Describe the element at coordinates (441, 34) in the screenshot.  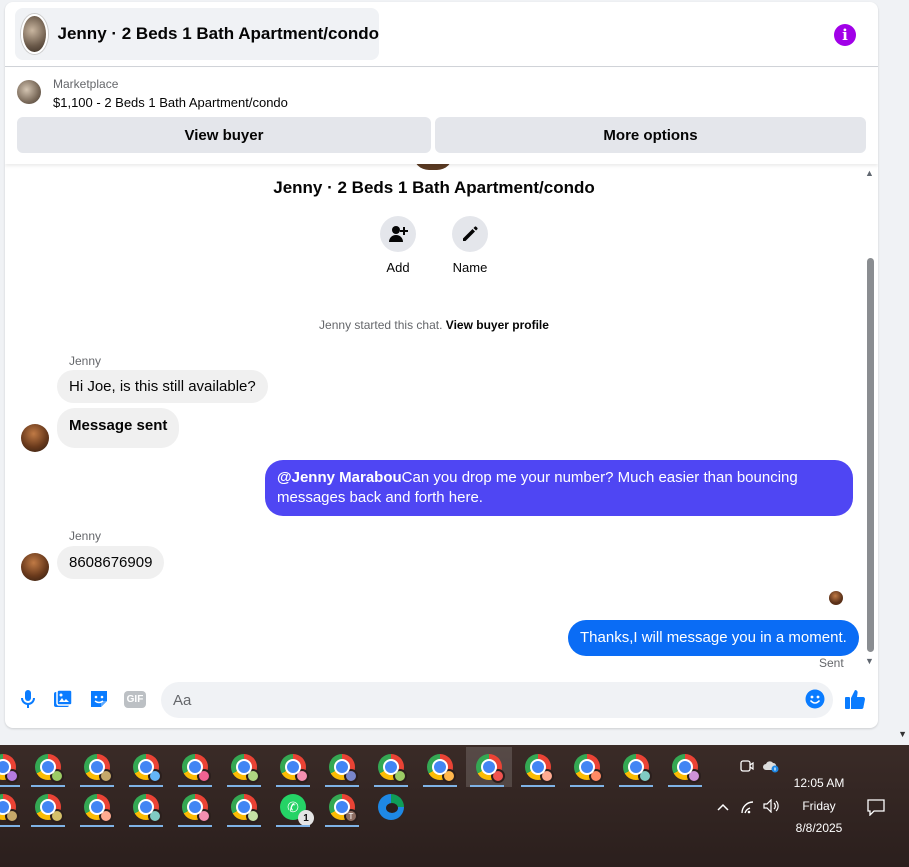
I see `chat-header: Jenny · 2 Beds 1 Bath Apartment/condo i` at that location.